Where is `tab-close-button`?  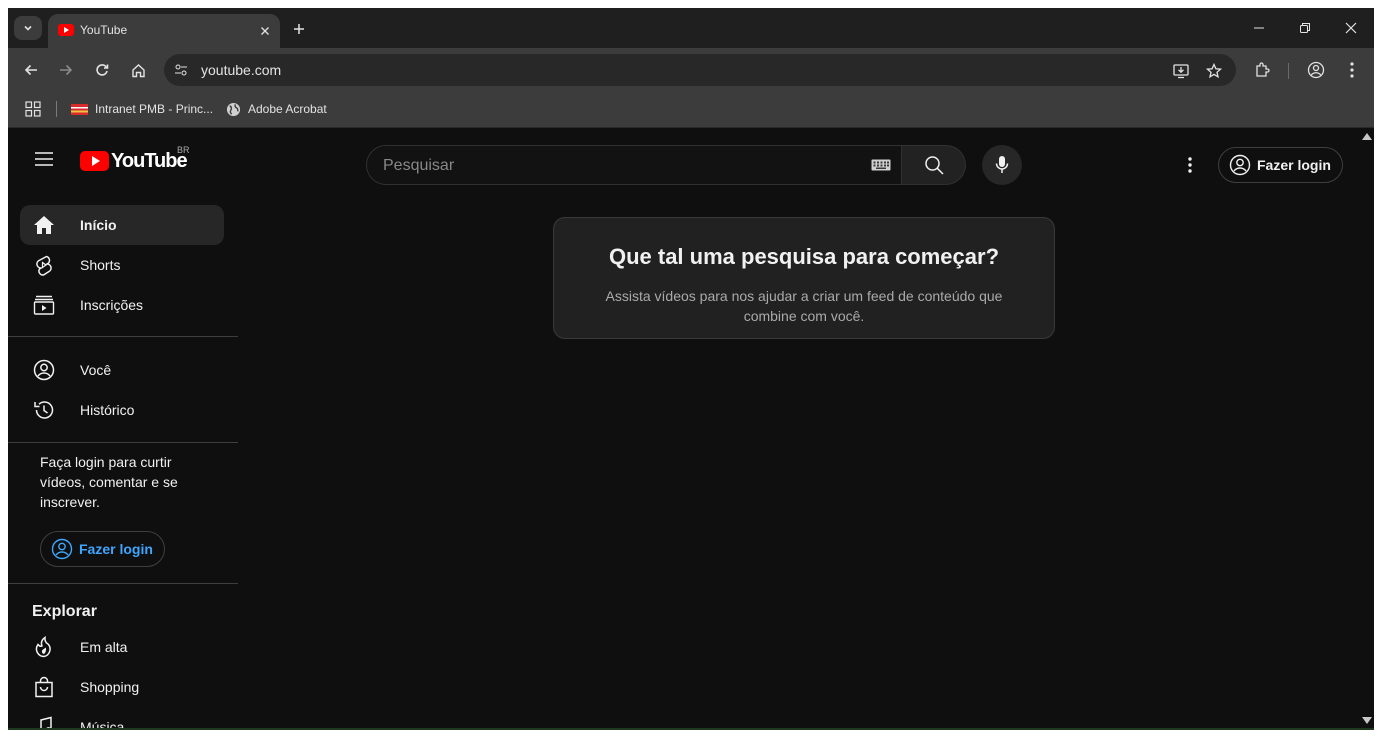
tab-close-button is located at coordinates (265, 31).